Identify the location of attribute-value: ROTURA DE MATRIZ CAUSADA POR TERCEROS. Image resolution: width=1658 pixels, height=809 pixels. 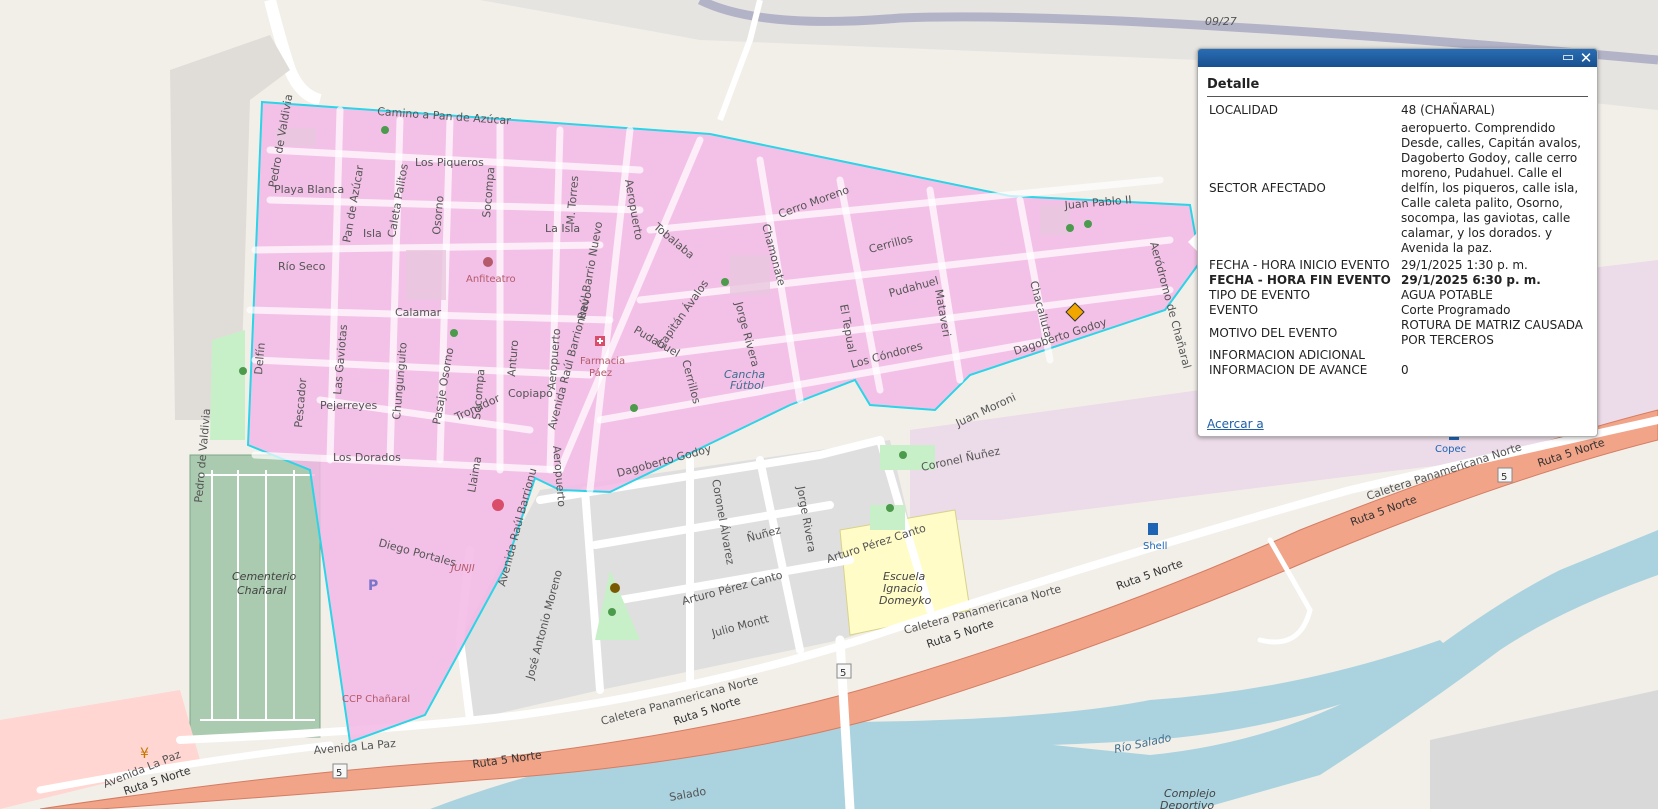
(1492, 332).